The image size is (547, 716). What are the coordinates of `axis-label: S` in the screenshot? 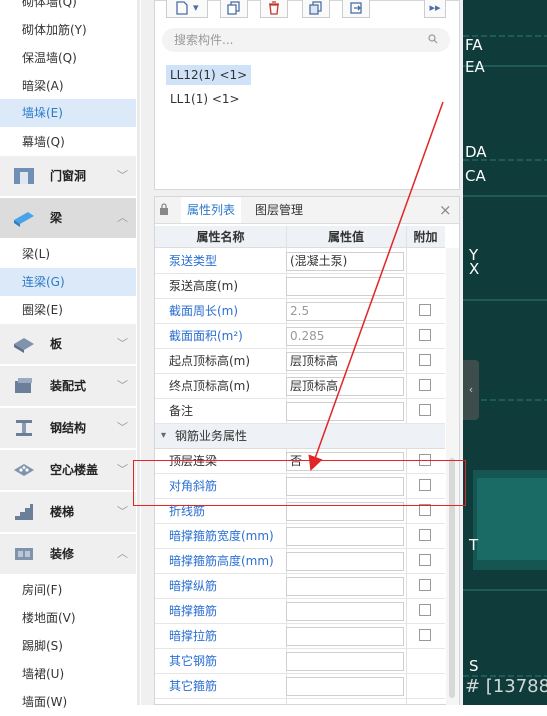 It's located at (474, 666).